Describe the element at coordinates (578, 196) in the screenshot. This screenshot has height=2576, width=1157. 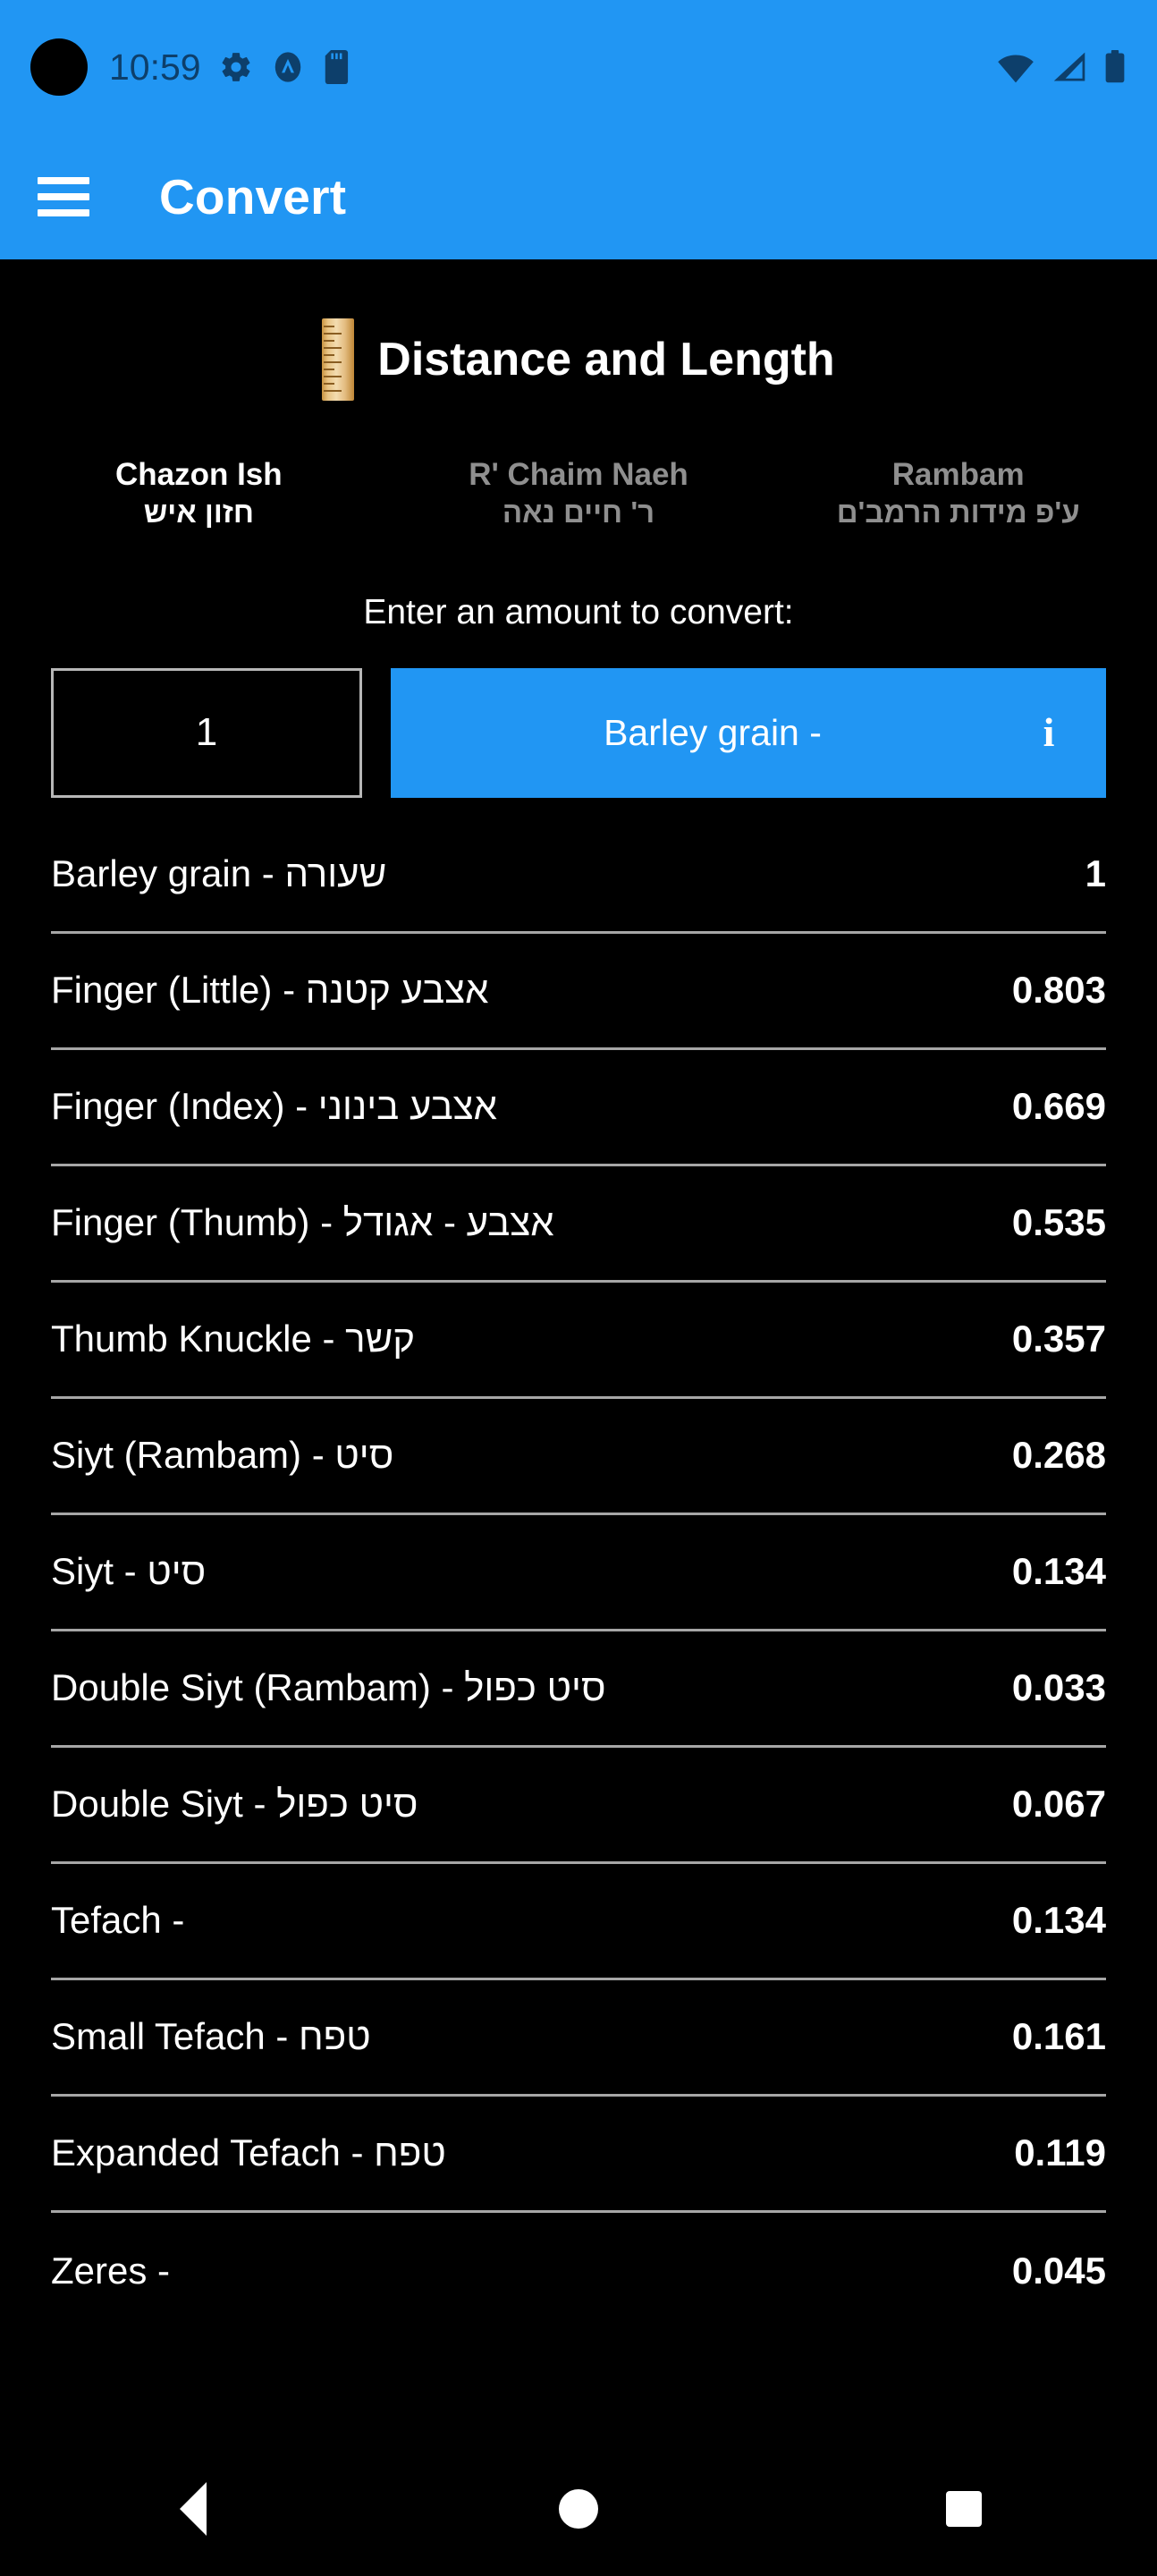
I see `app-bar: Convert` at that location.